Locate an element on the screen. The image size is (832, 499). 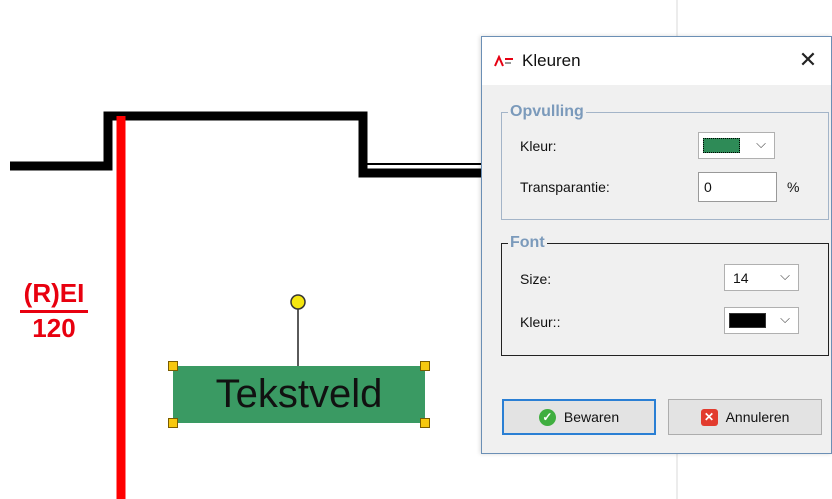
checkmark-icon: ✓ is located at coordinates (547, 417).